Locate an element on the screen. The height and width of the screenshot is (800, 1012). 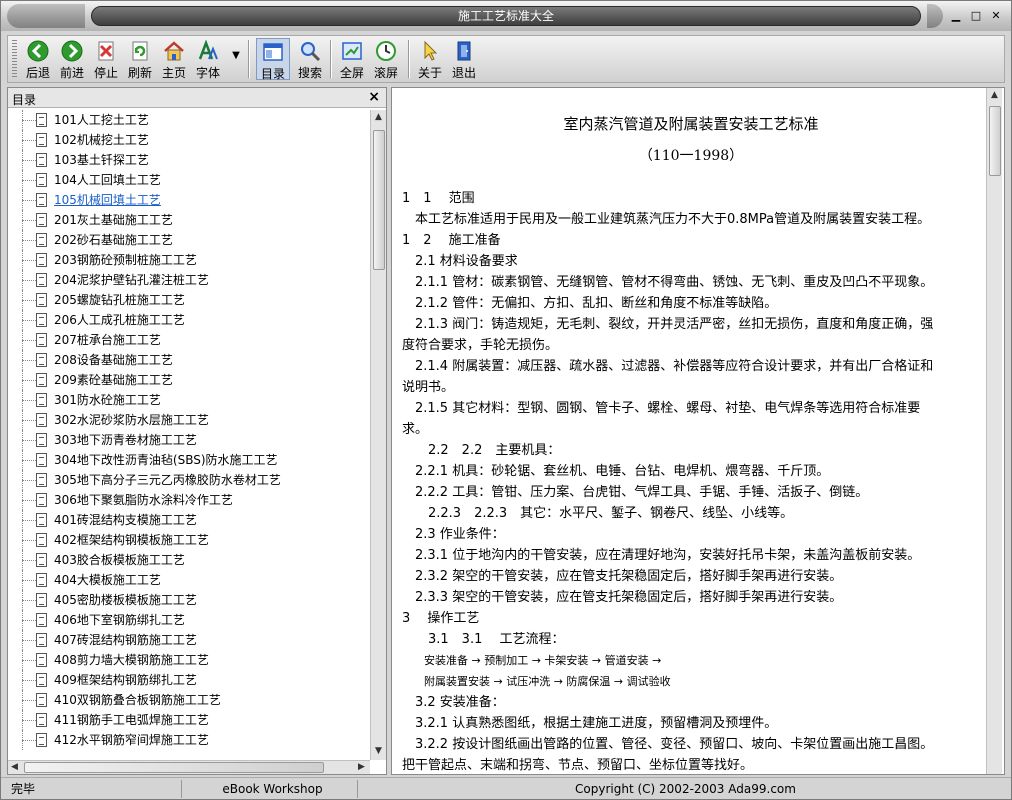
tree-item: 303地下沥青卷材施工工艺 is located at coordinates (189, 440).